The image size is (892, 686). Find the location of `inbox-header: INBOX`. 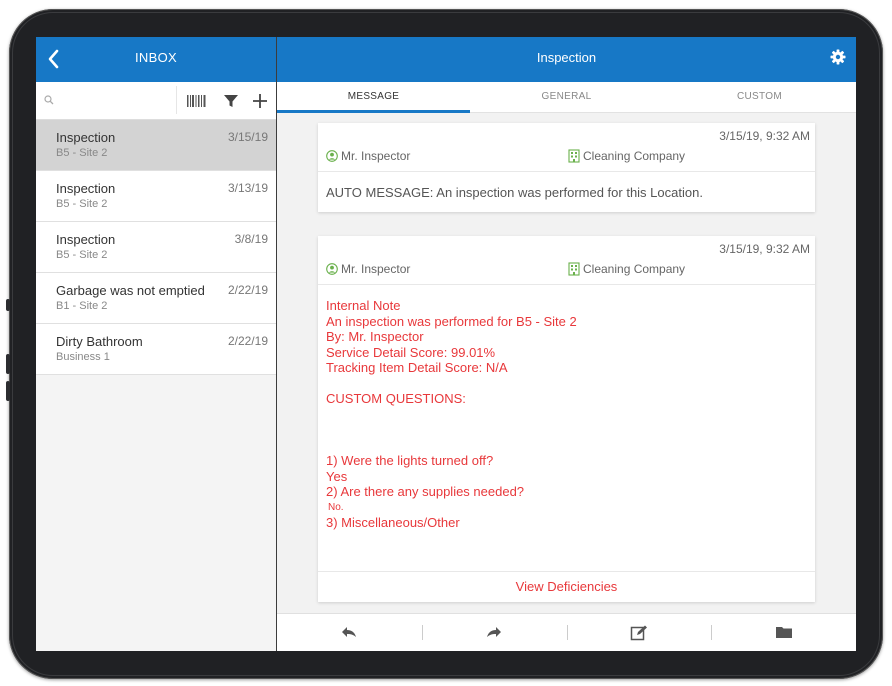

inbox-header: INBOX is located at coordinates (156, 59).